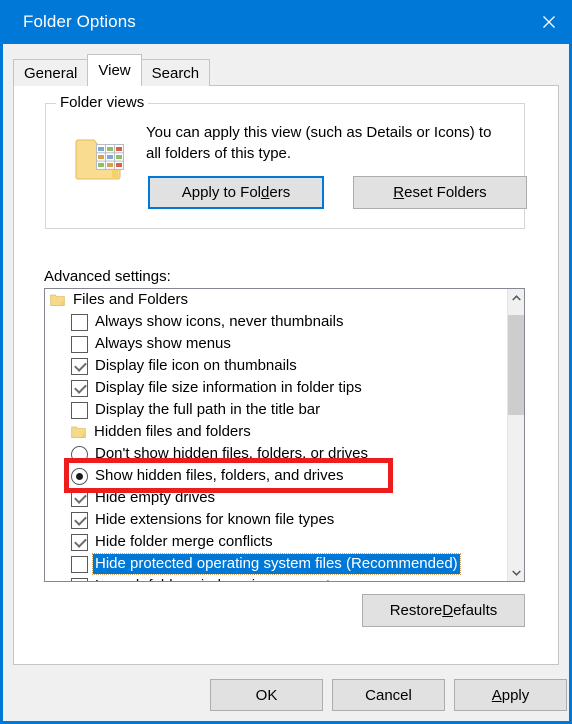 Image resolution: width=572 pixels, height=724 pixels. Describe the element at coordinates (107, 276) in the screenshot. I see `advanced-settings-label: Advanced settings:` at that location.